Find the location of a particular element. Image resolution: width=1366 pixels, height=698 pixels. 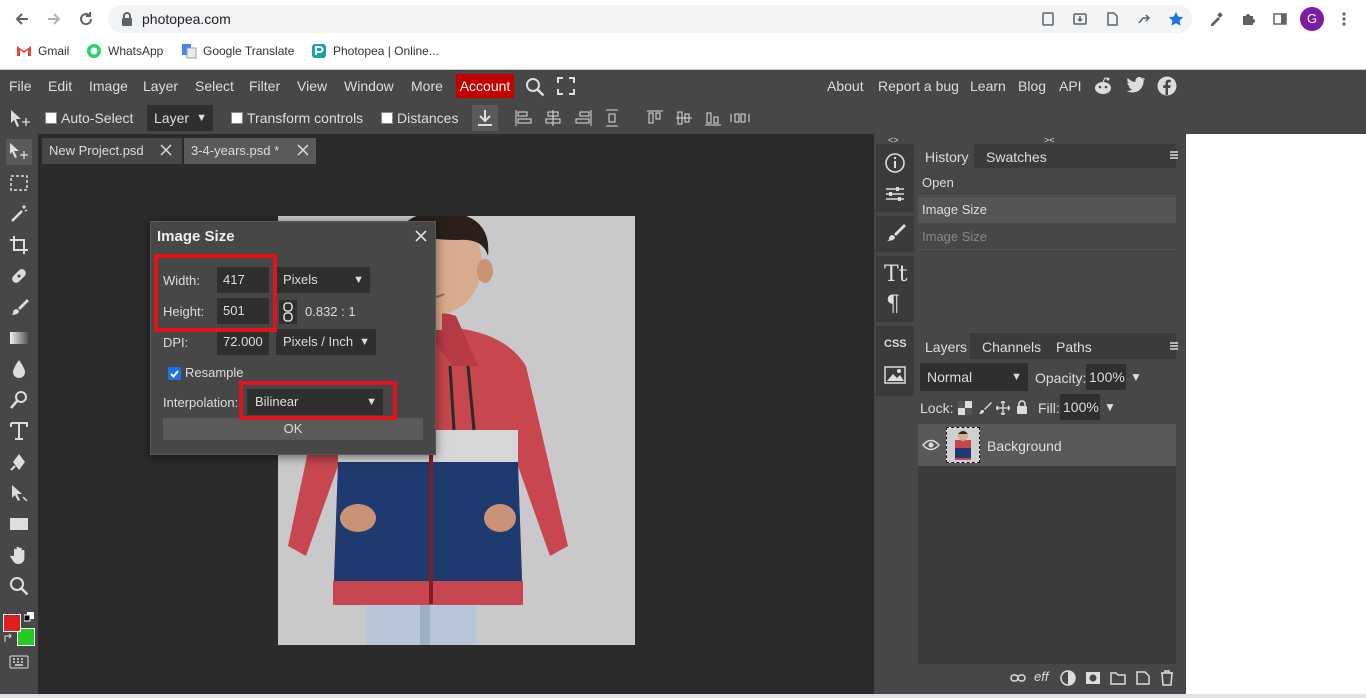

paragraph-icon: ¶ is located at coordinates (893, 304).